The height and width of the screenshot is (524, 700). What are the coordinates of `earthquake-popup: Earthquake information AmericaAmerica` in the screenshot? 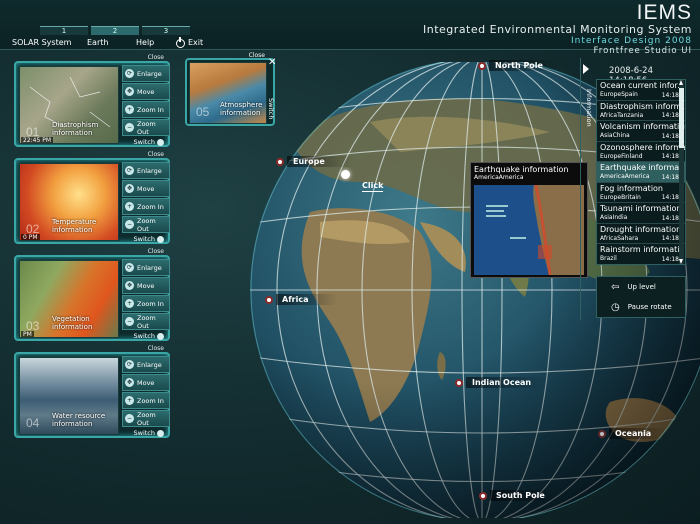 It's located at (529, 220).